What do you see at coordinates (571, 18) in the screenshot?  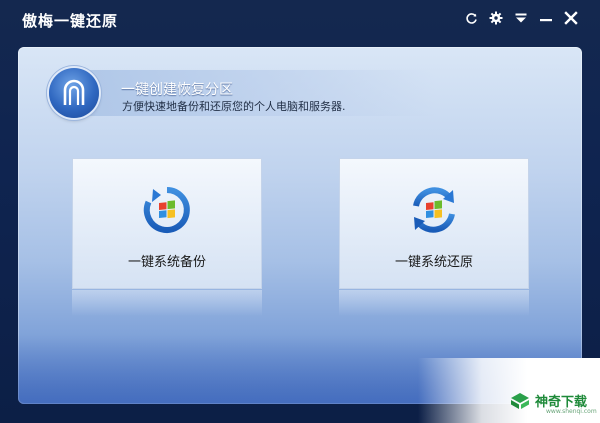 I see `close-icon` at bounding box center [571, 18].